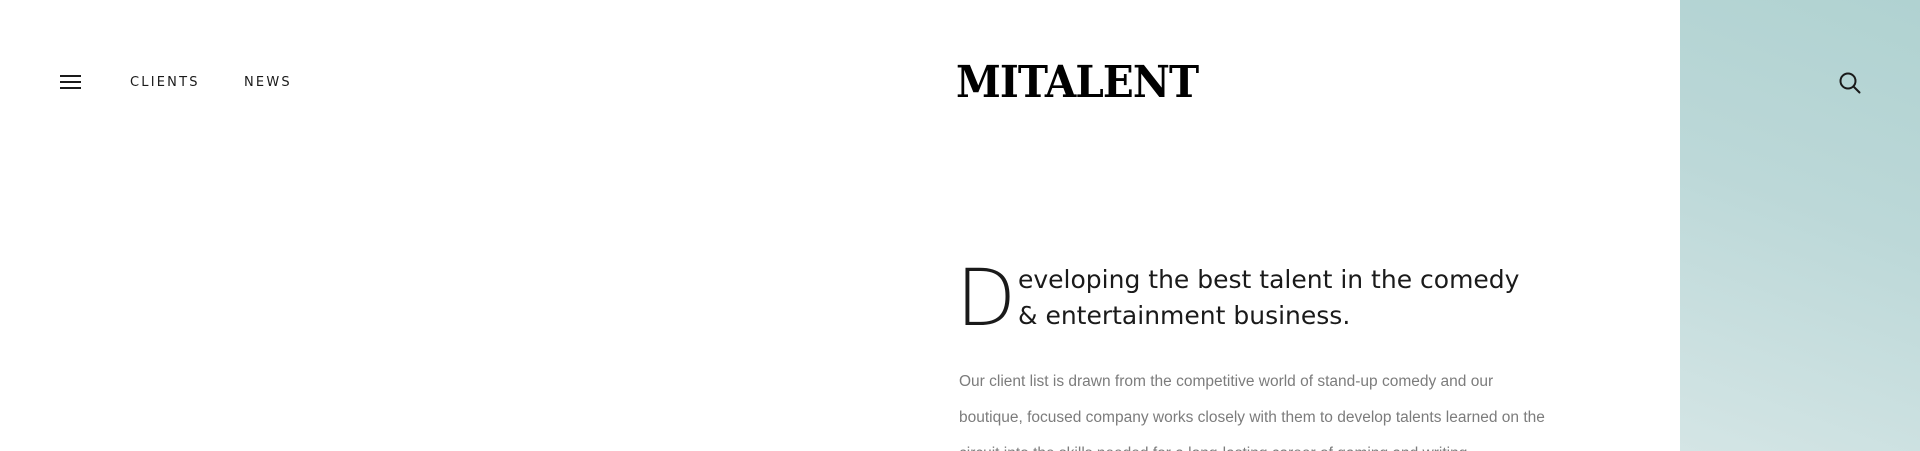 The image size is (1920, 451). Describe the element at coordinates (1184, 315) in the screenshot. I see `lead-line-2: & entertainment business.` at that location.